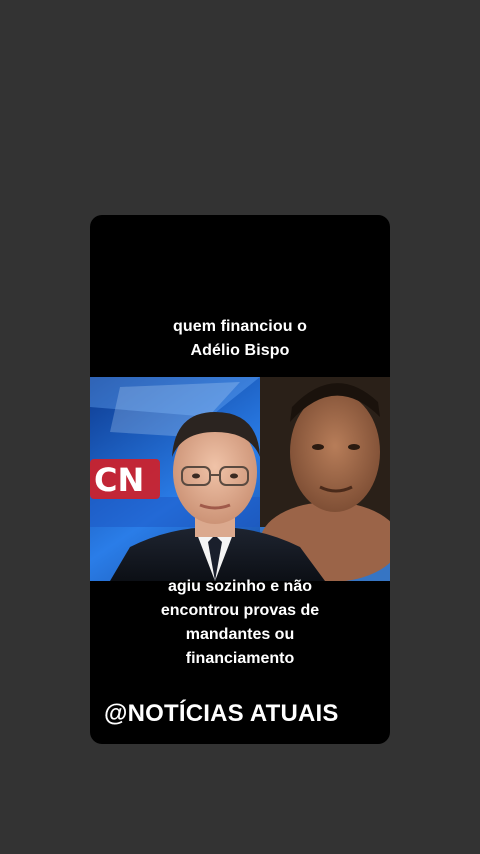 The height and width of the screenshot is (854, 480). I want to click on caption-bottom-line: financiamento, so click(240, 658).